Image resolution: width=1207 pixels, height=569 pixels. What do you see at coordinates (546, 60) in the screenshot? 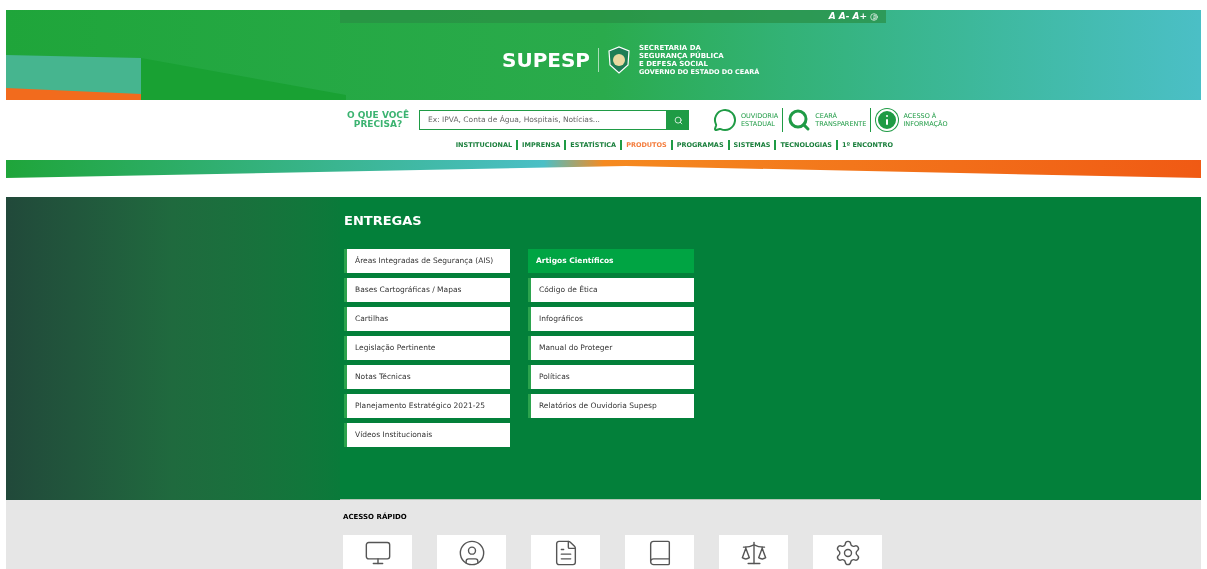
I see `supesp-logo-text: SUPESP` at bounding box center [546, 60].